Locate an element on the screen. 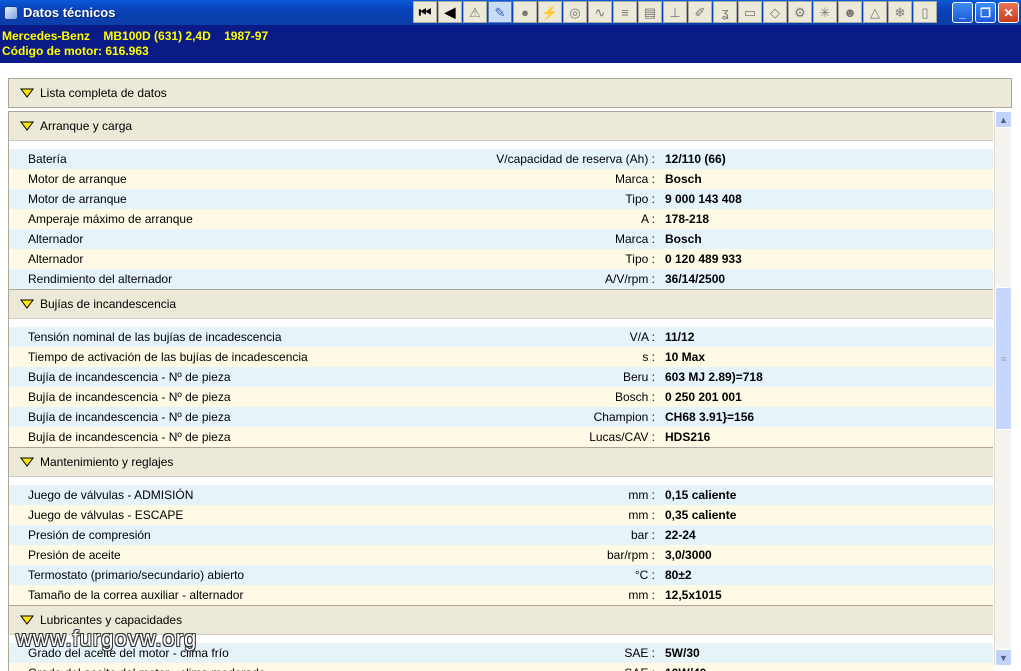  battery-button: ▤ is located at coordinates (650, 12).